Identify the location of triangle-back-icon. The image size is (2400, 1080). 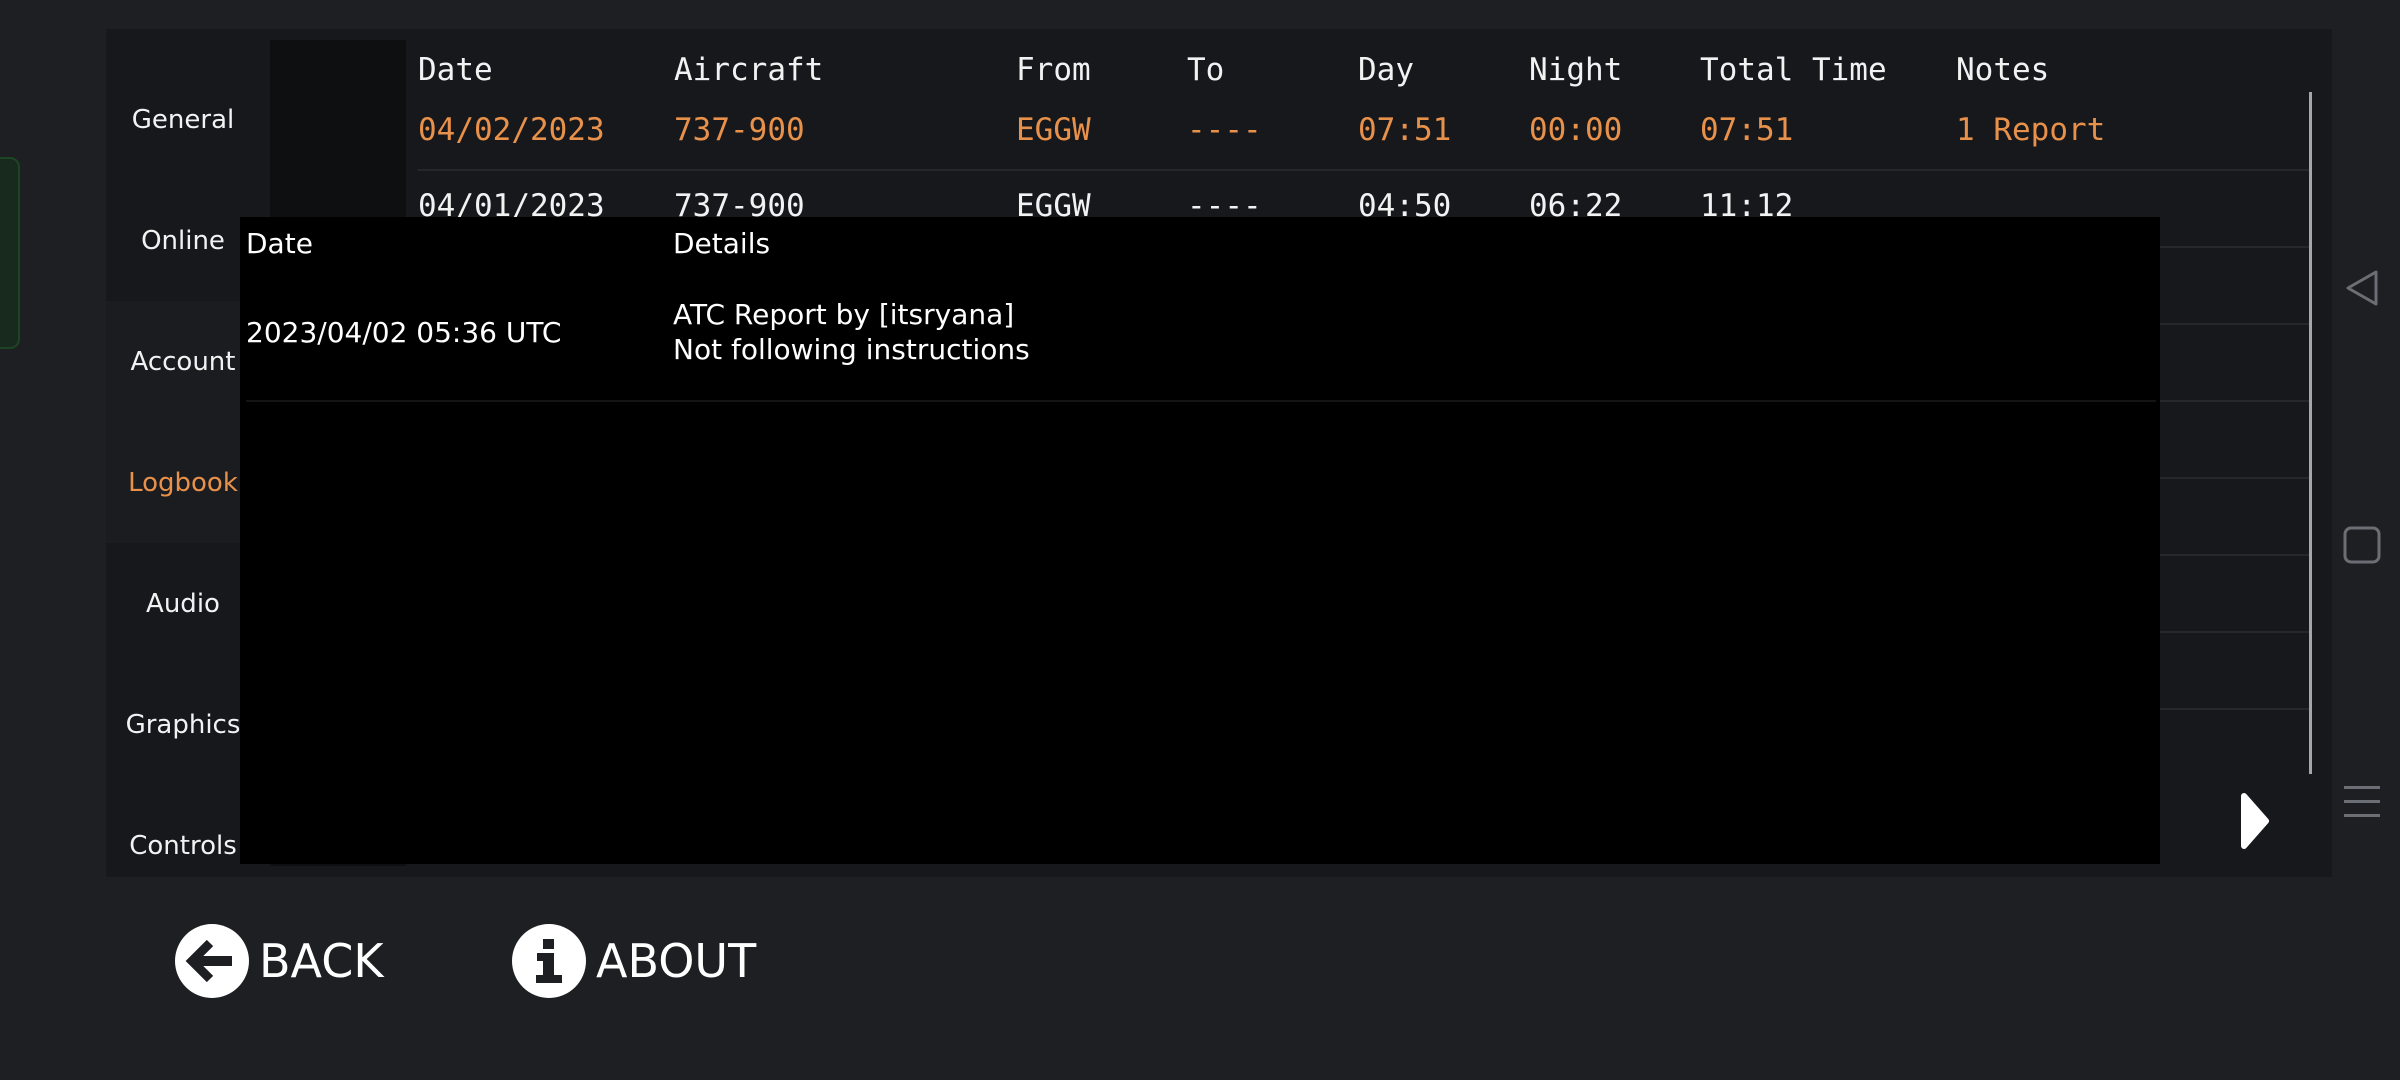
(2362, 288).